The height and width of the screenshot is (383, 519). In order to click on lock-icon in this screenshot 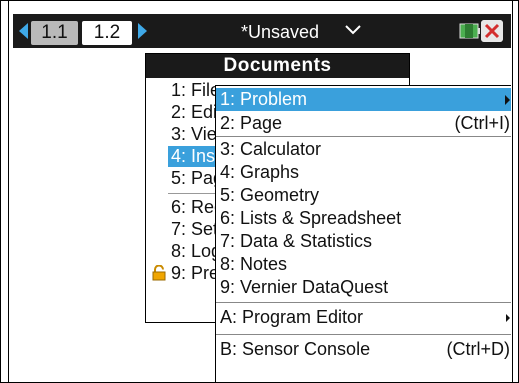, I will do `click(159, 273)`.